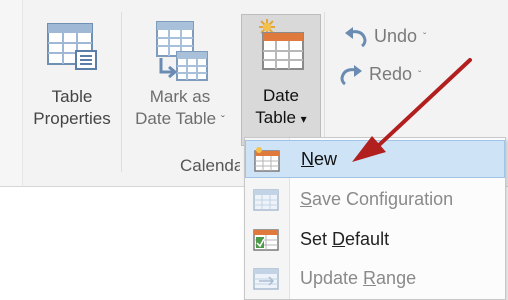 This screenshot has width=508, height=300. I want to click on save-config-icon, so click(266, 200).